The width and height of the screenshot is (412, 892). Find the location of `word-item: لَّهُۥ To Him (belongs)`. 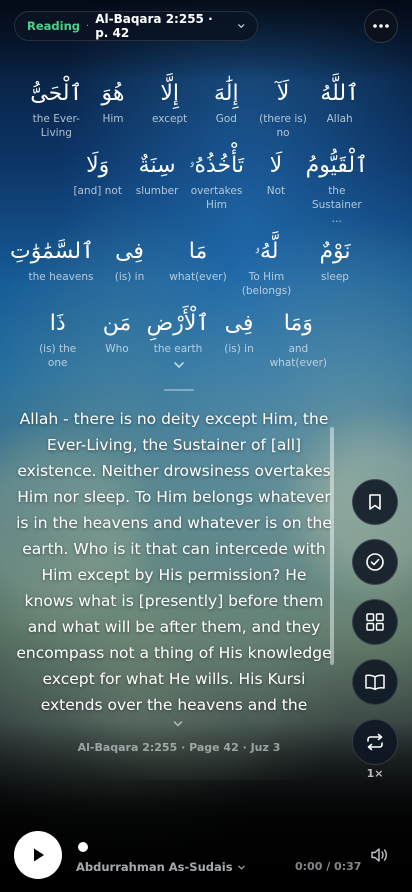

word-item: لَّهُۥ To Him (belongs) is located at coordinates (267, 267).